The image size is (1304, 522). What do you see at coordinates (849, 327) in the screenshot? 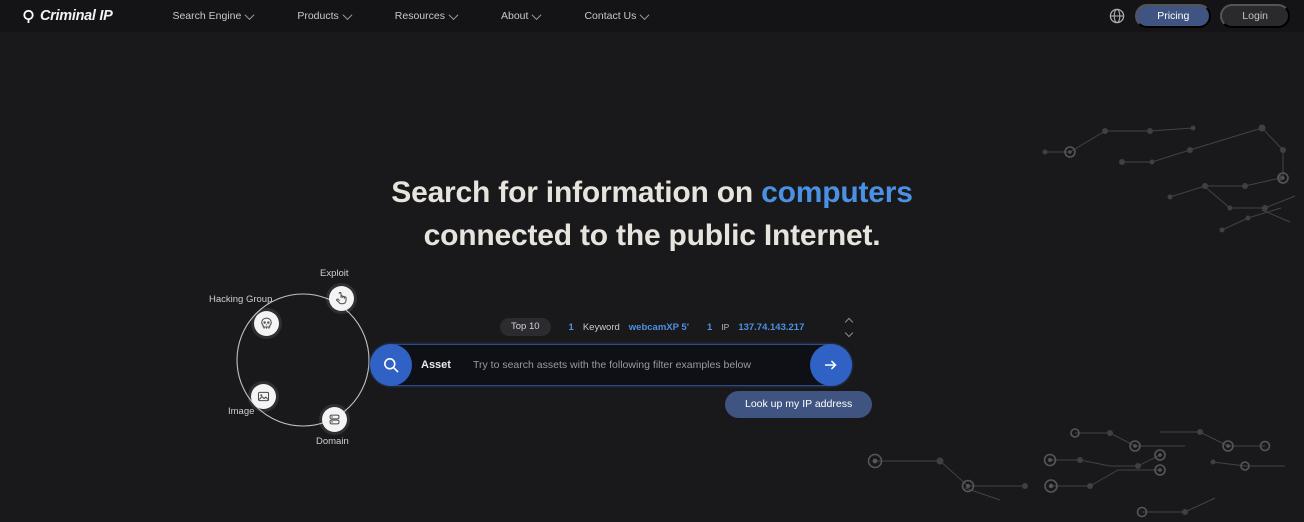
I see `filter-scroll-controls` at bounding box center [849, 327].